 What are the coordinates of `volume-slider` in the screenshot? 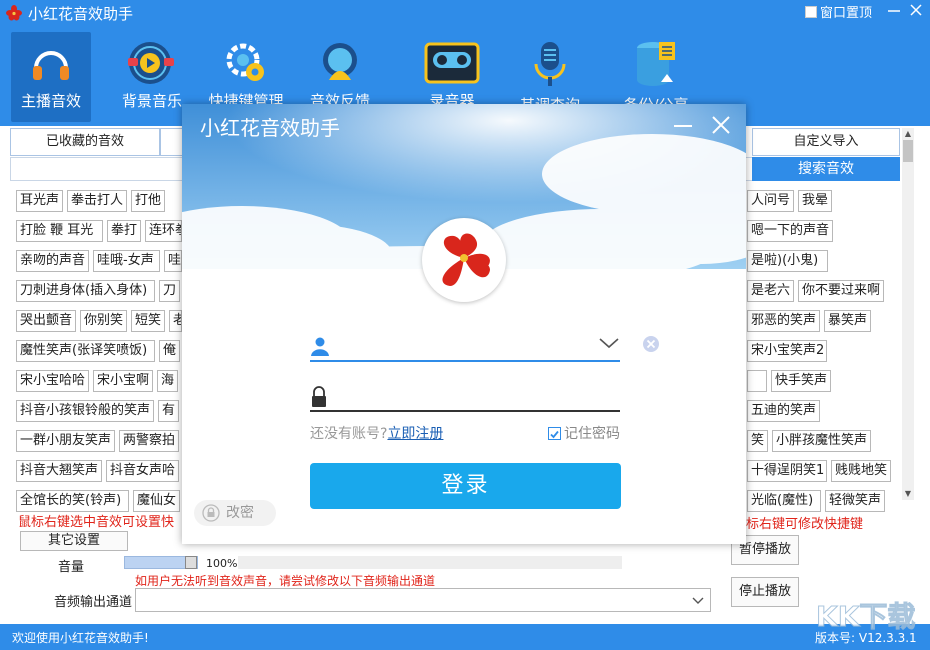 It's located at (161, 562).